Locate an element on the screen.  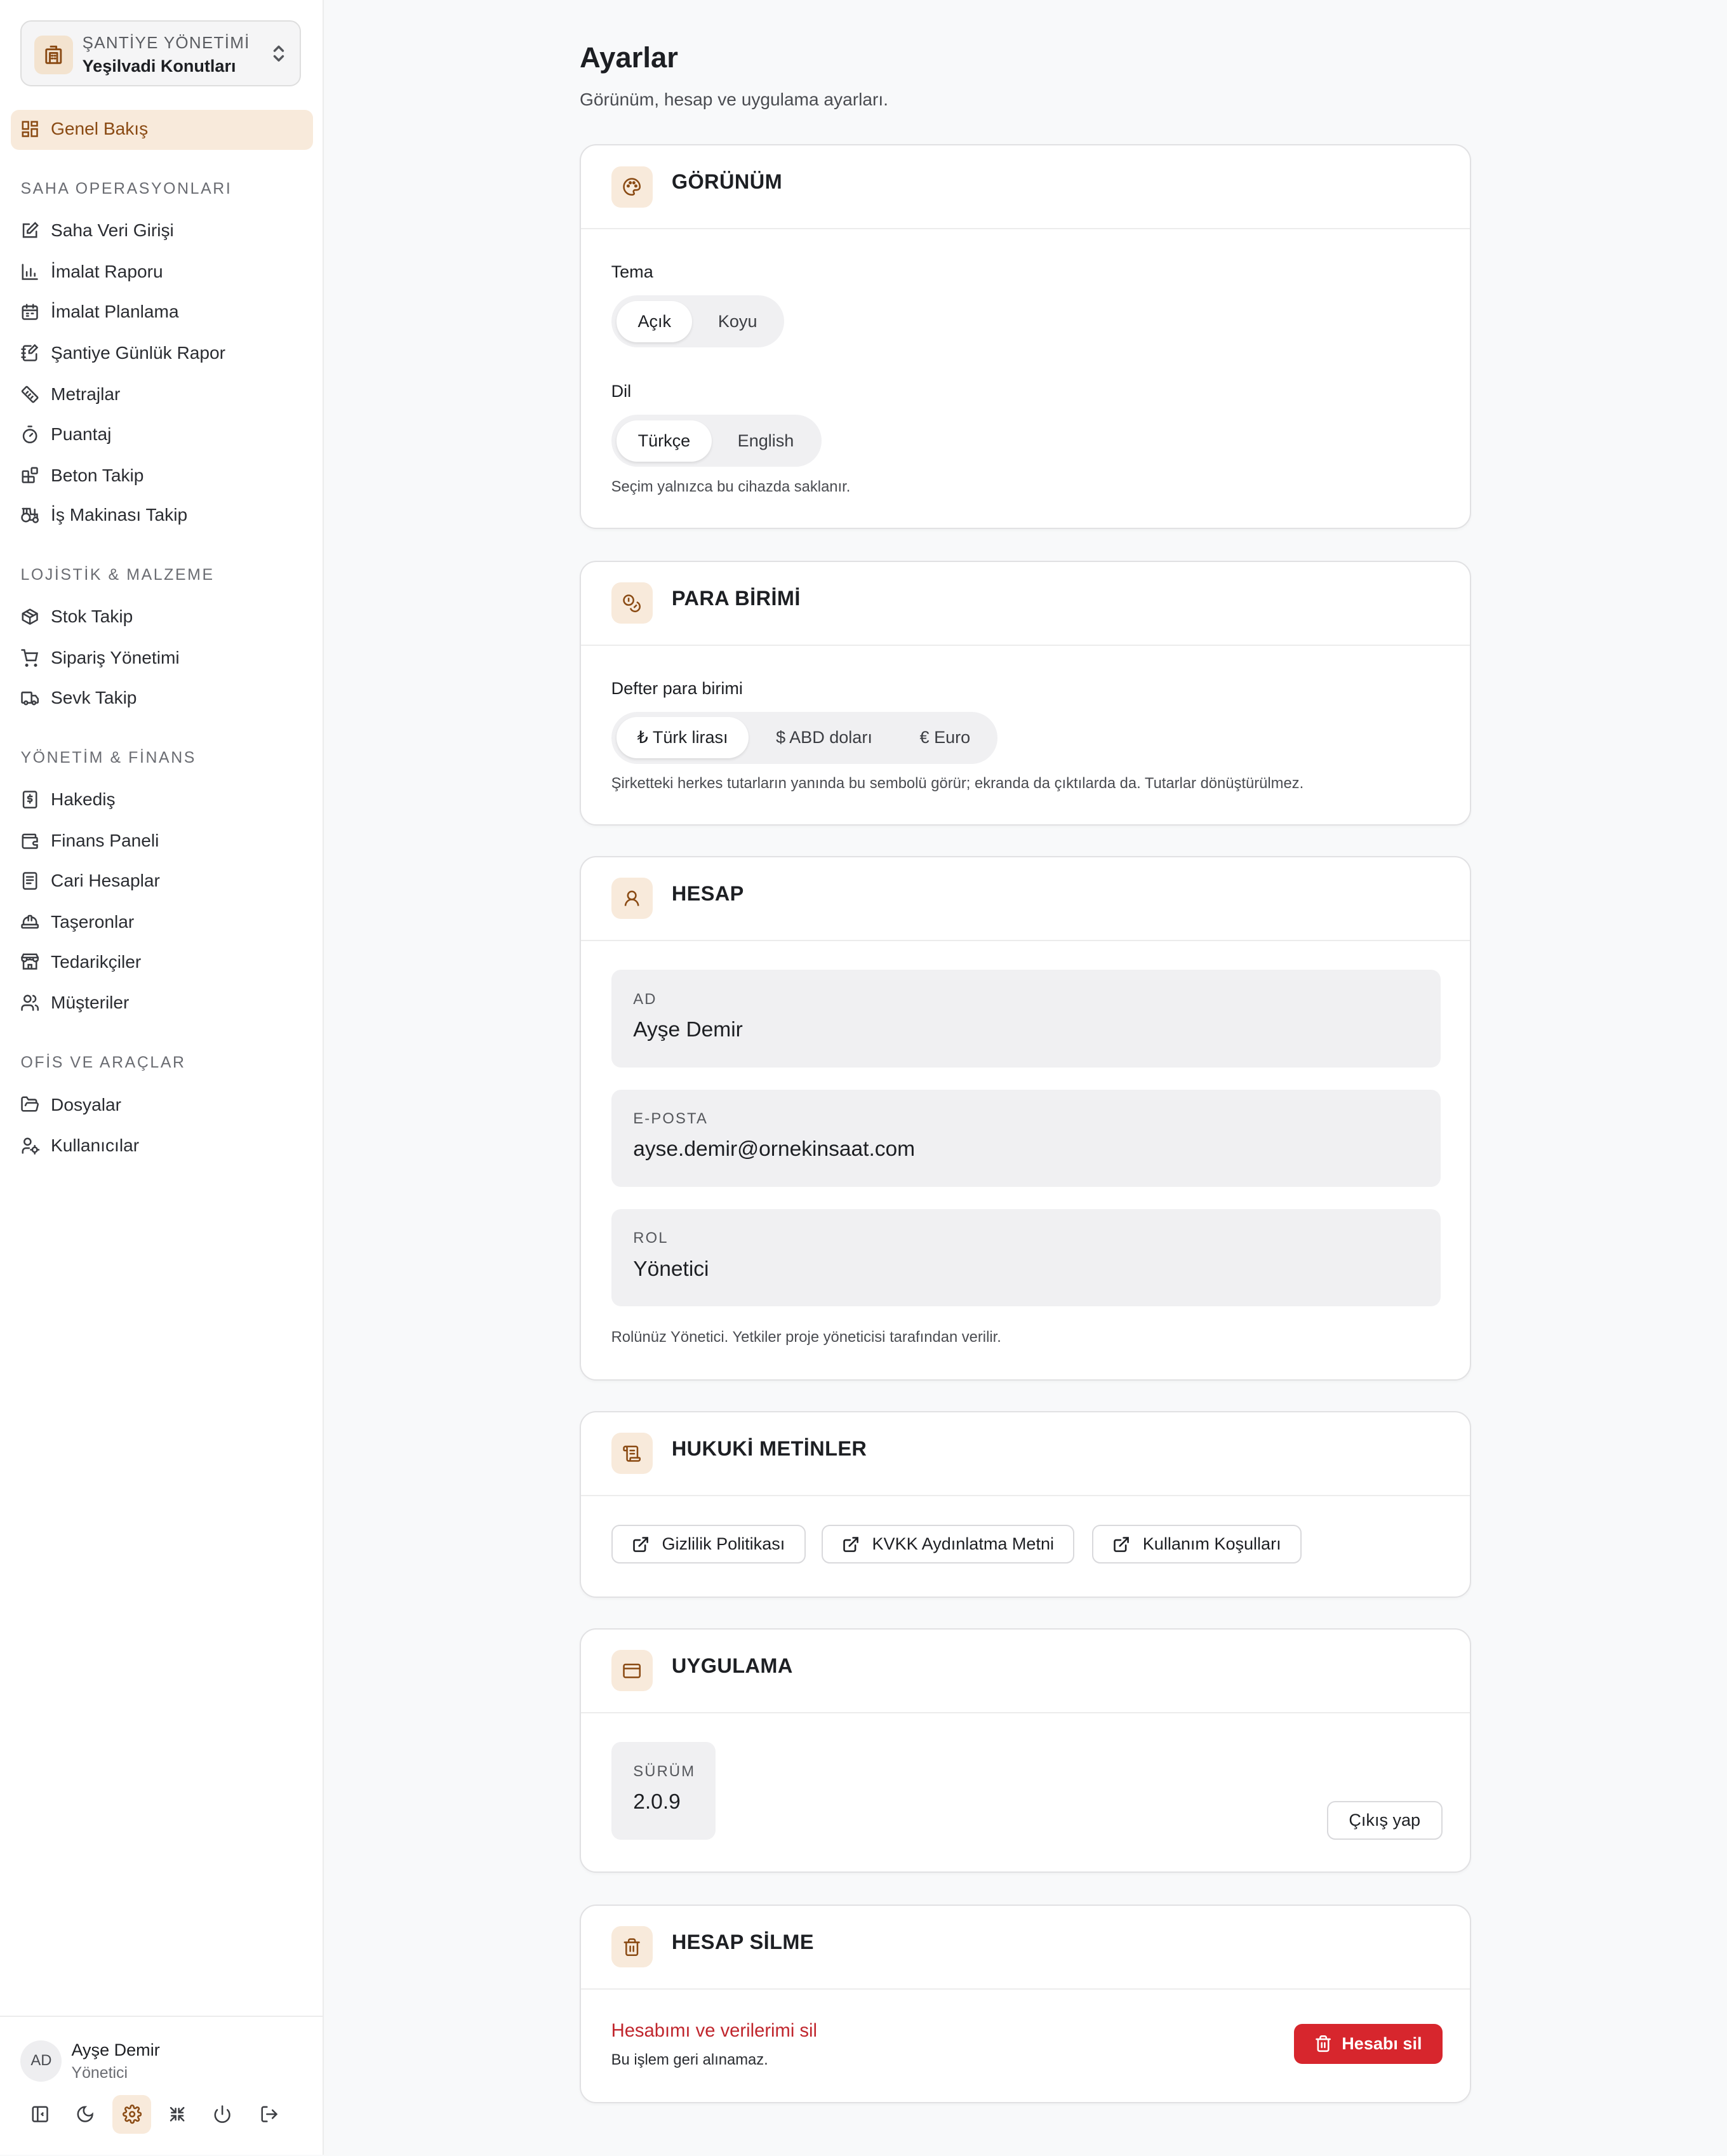
sidebar-item-label: Sipariş Yönetimi is located at coordinates (115, 658).